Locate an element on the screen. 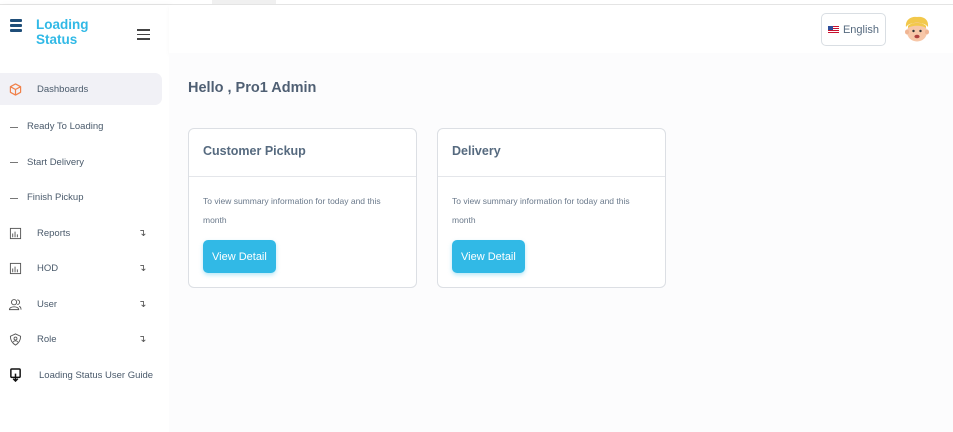 Image resolution: width=953 pixels, height=432 pixels. sidebar-item-user: User ↴ is located at coordinates (84, 305).